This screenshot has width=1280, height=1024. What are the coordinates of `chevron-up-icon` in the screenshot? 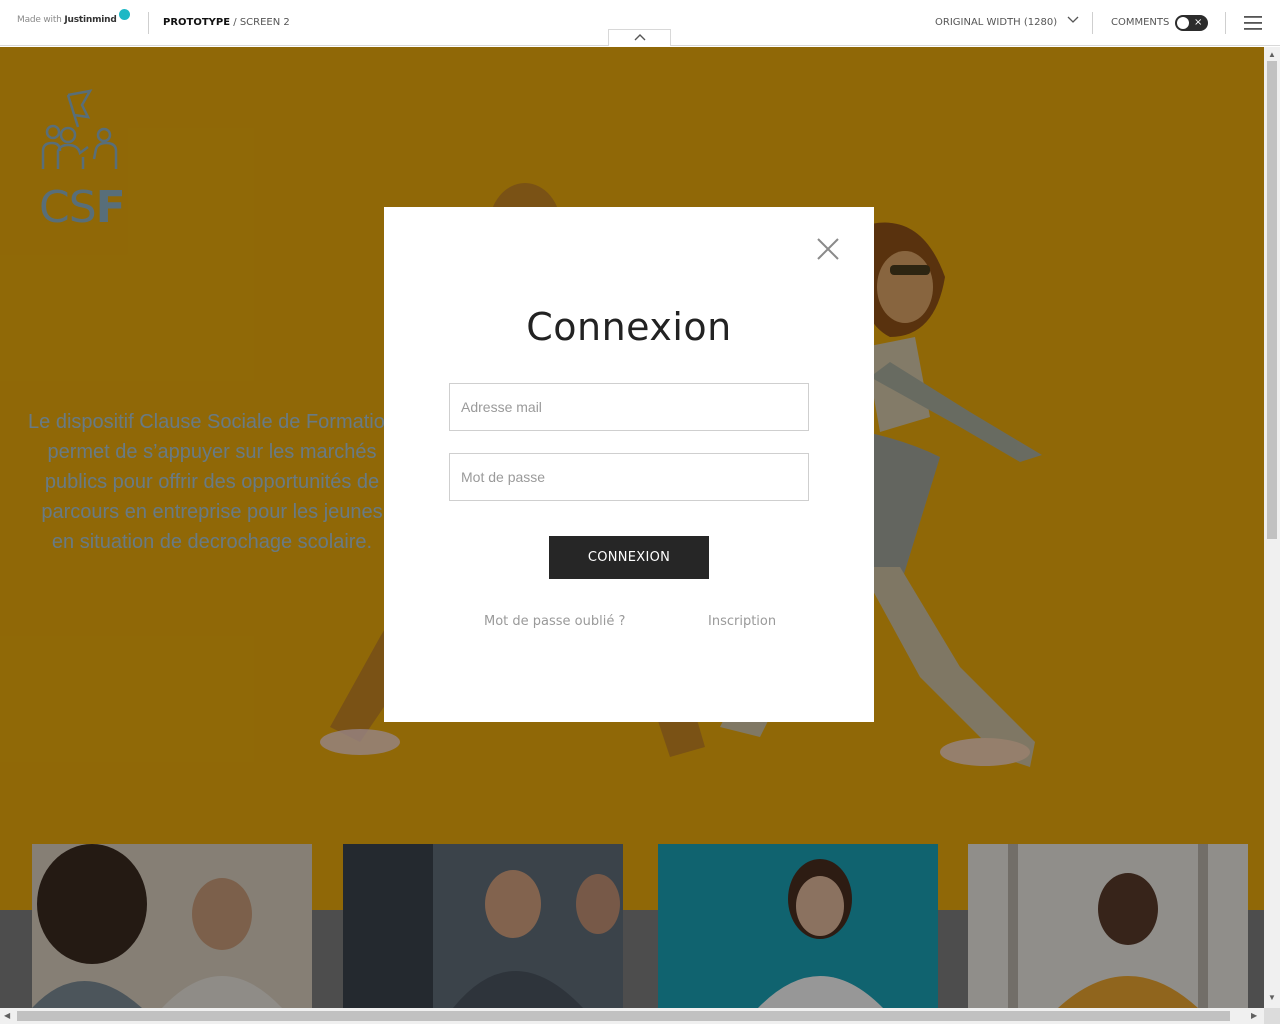 It's located at (640, 37).